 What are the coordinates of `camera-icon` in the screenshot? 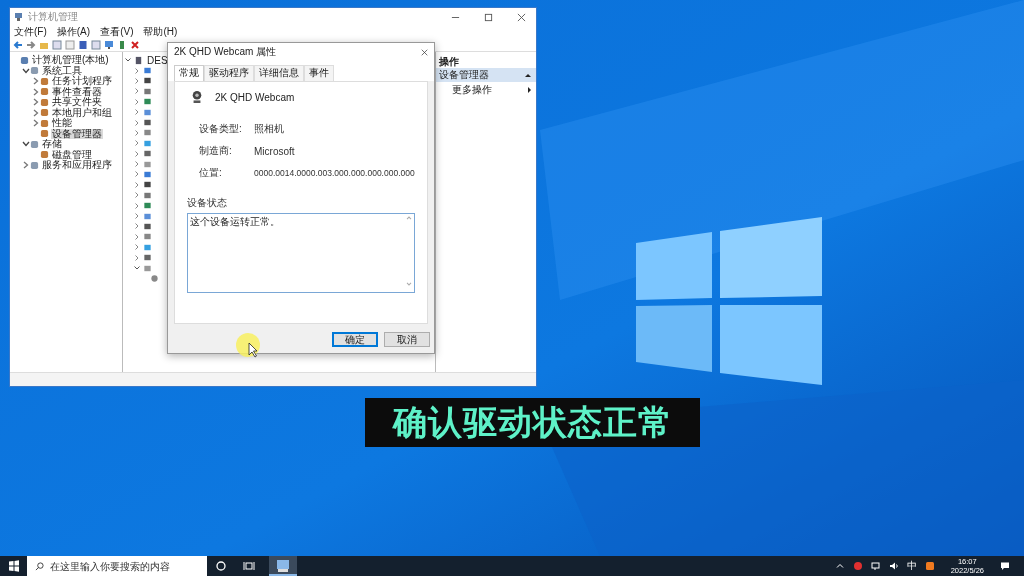 It's located at (154, 278).